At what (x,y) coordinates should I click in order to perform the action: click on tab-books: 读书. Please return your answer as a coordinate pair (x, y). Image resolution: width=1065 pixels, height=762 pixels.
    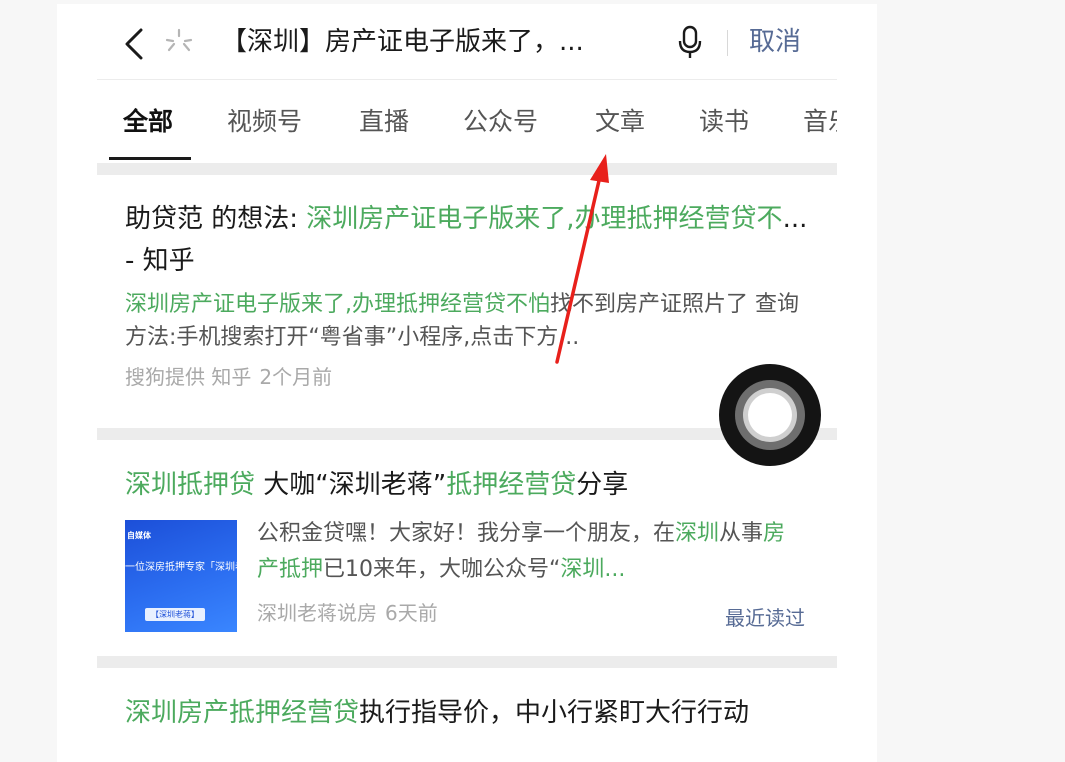
    Looking at the image, I should click on (724, 122).